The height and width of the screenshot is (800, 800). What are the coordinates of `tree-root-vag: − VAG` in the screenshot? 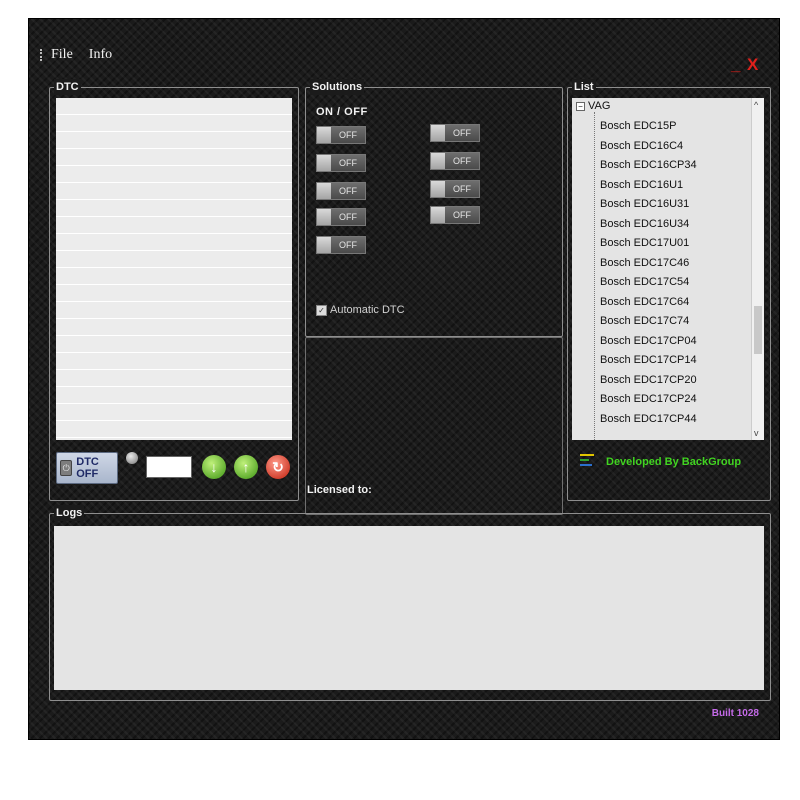 It's located at (593, 106).